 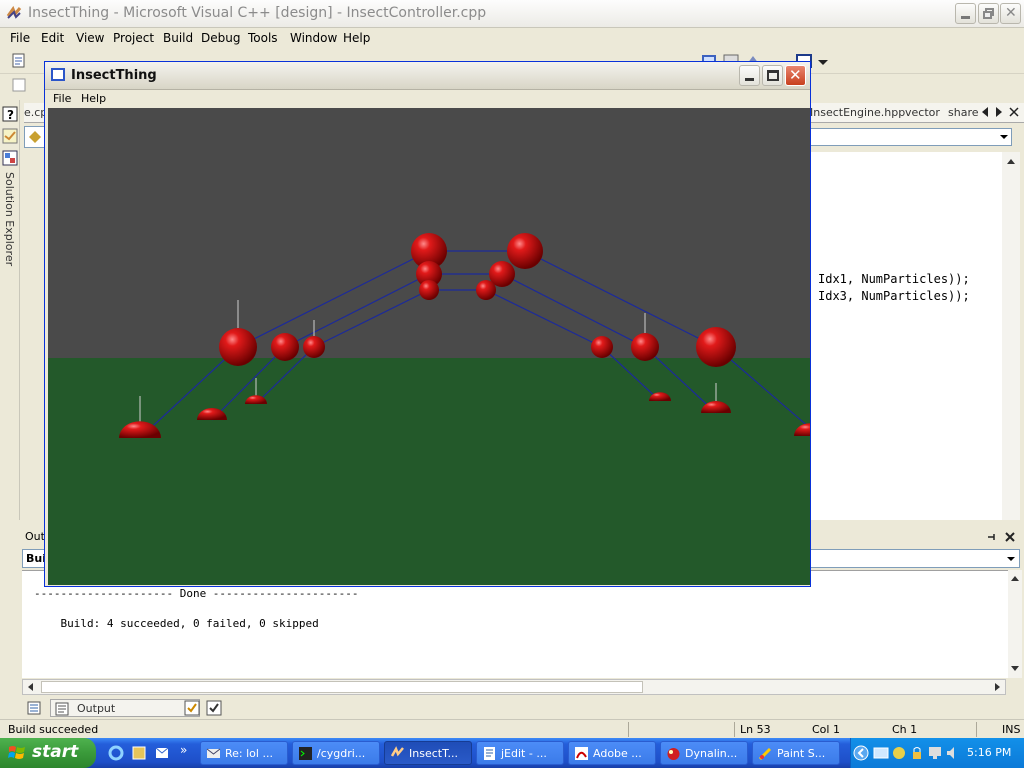 What do you see at coordinates (19, 61) in the screenshot?
I see `new-project-icon` at bounding box center [19, 61].